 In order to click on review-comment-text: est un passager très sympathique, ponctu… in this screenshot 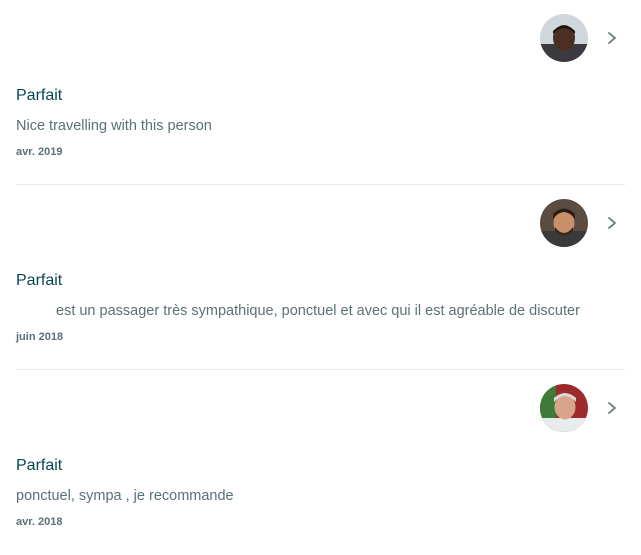, I will do `click(318, 311)`.